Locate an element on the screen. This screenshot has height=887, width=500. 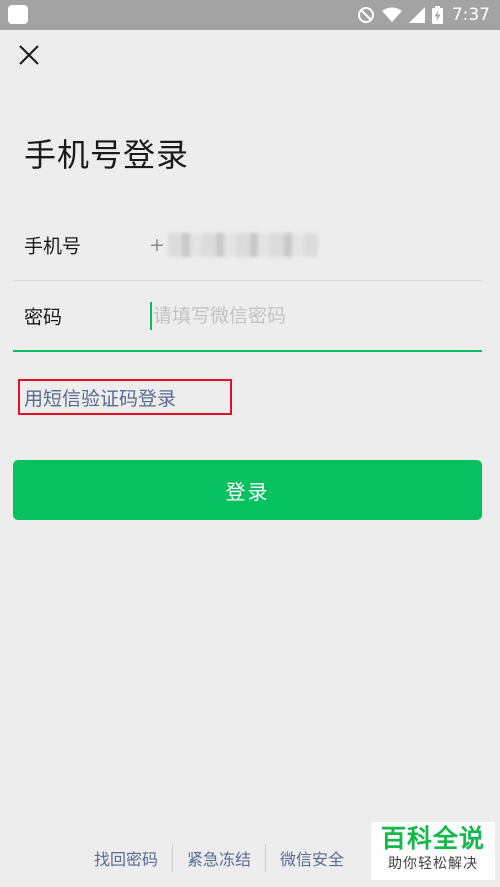
phone-number-field: + is located at coordinates (233, 245).